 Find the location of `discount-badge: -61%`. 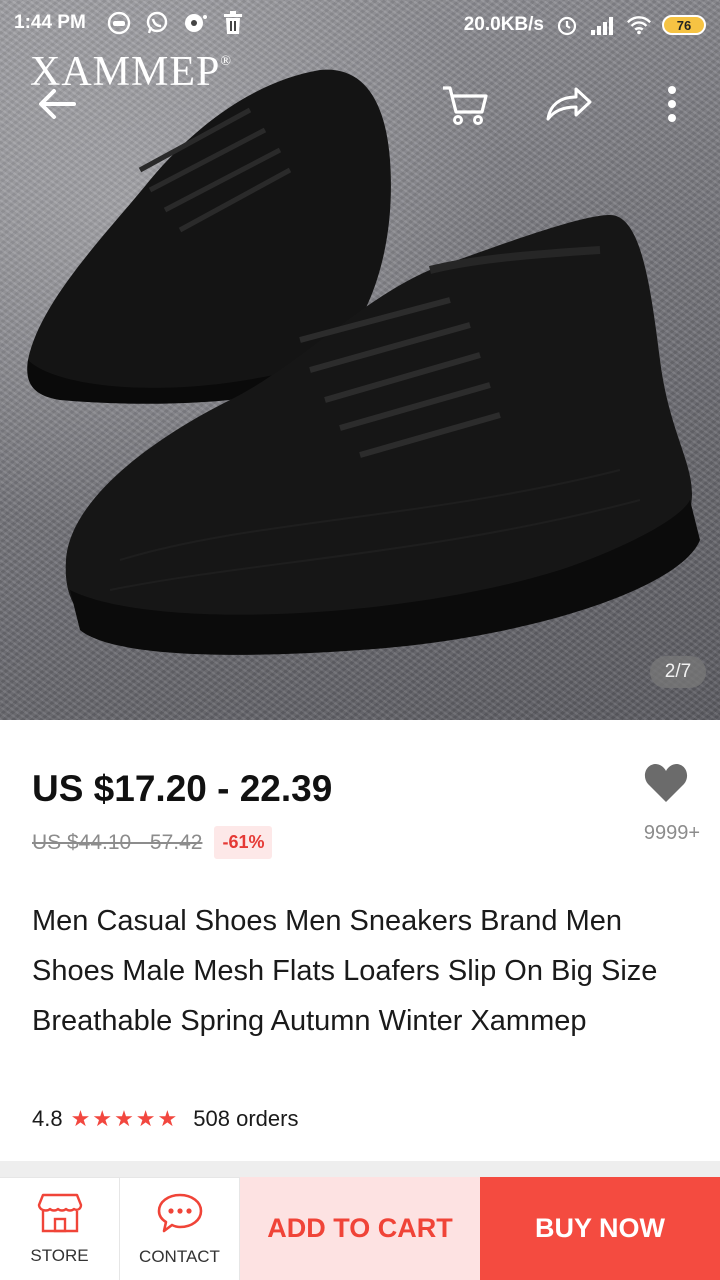

discount-badge: -61% is located at coordinates (243, 842).